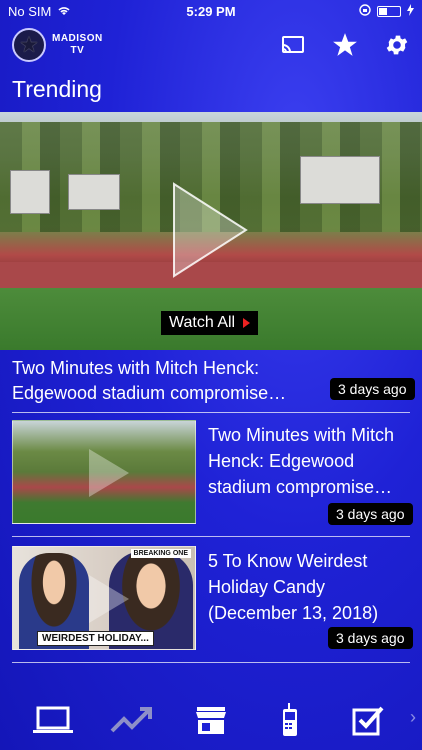 Image resolution: width=422 pixels, height=750 pixels. What do you see at coordinates (365, 11) in the screenshot?
I see `orientation-lock-icon` at bounding box center [365, 11].